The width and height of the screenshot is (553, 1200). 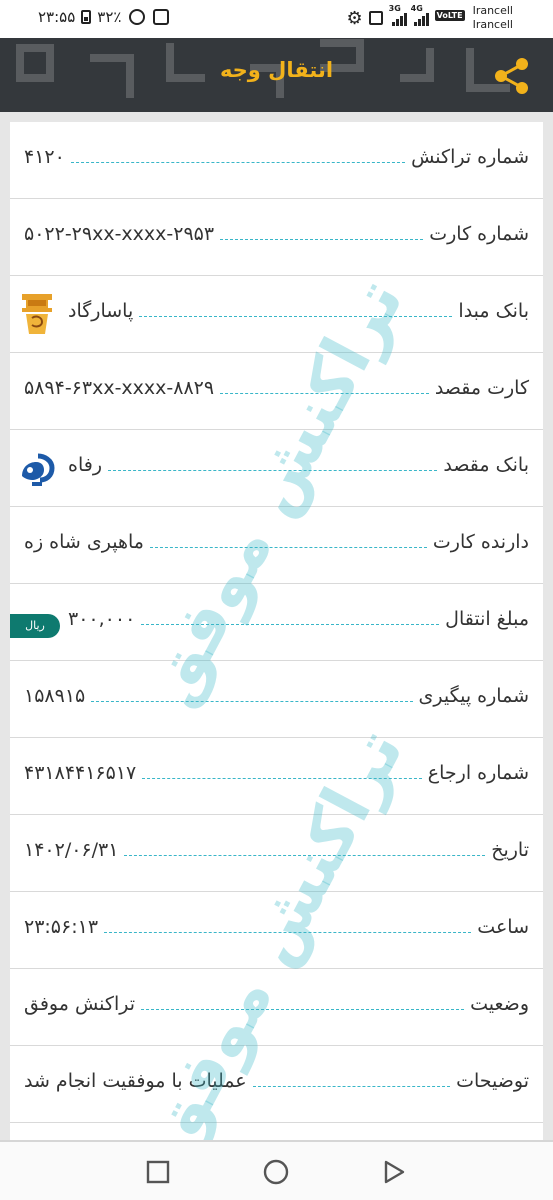 I want to click on home-circle-icon, so click(x=276, y=1172).